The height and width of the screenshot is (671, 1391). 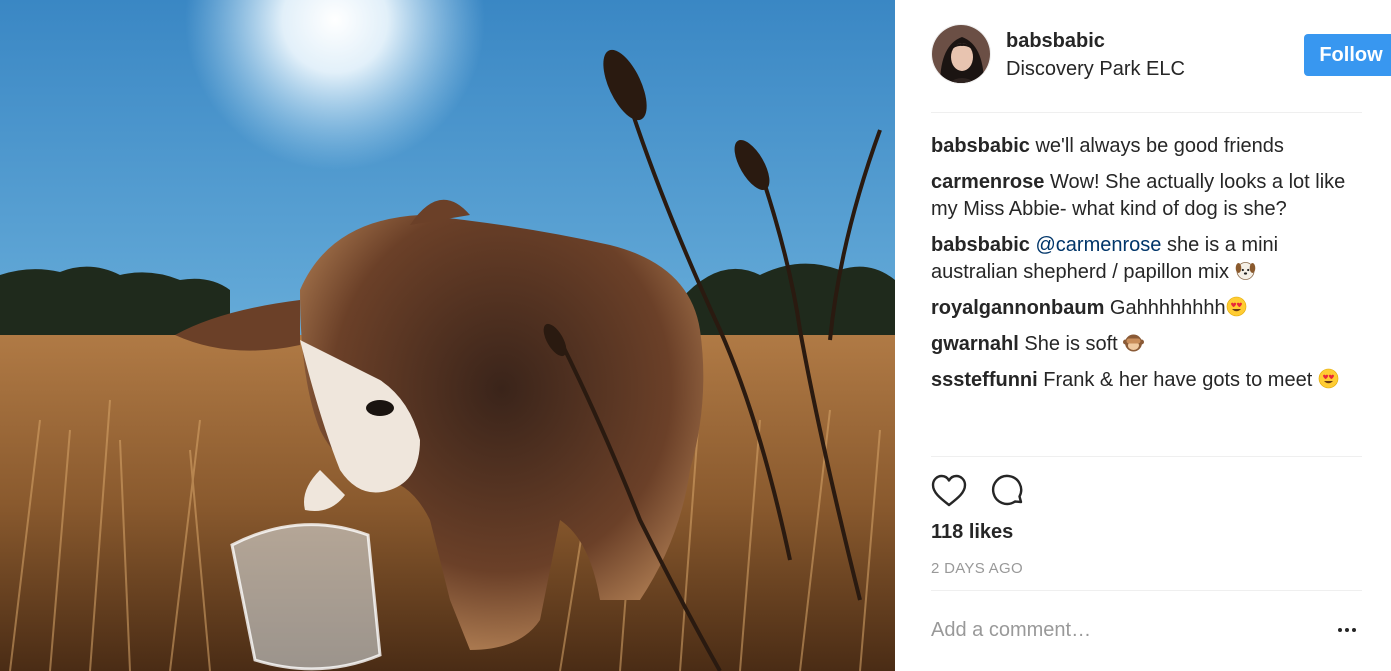 What do you see at coordinates (972, 532) in the screenshot?
I see `likes-count: 118 likes` at bounding box center [972, 532].